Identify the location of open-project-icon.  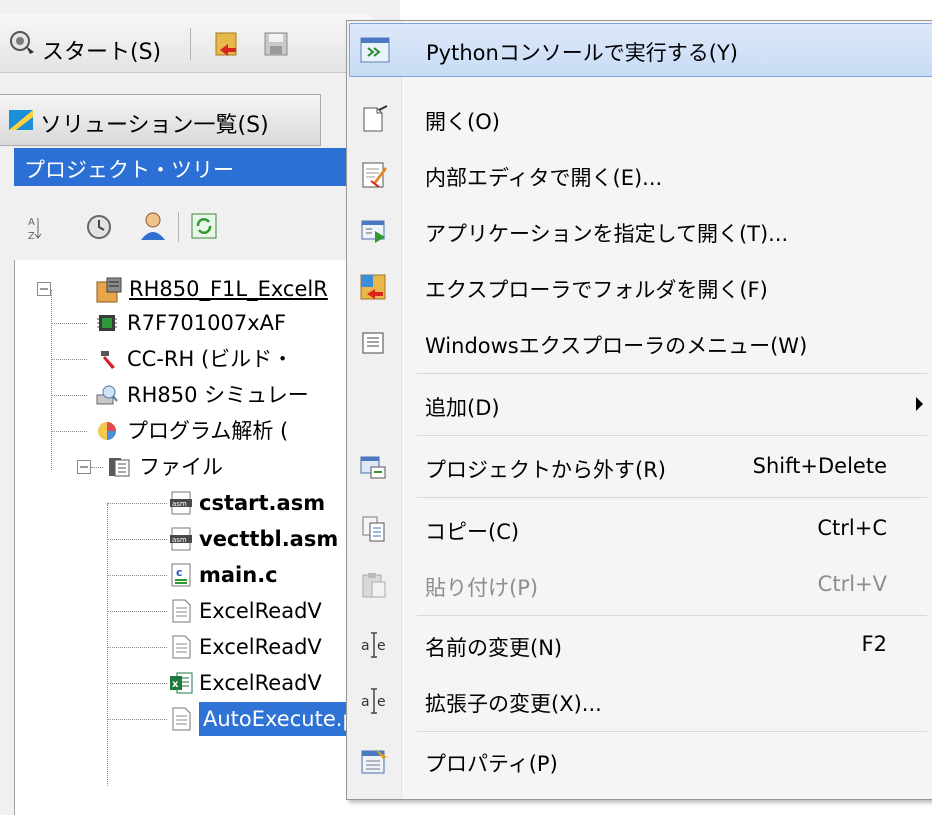
(228, 44).